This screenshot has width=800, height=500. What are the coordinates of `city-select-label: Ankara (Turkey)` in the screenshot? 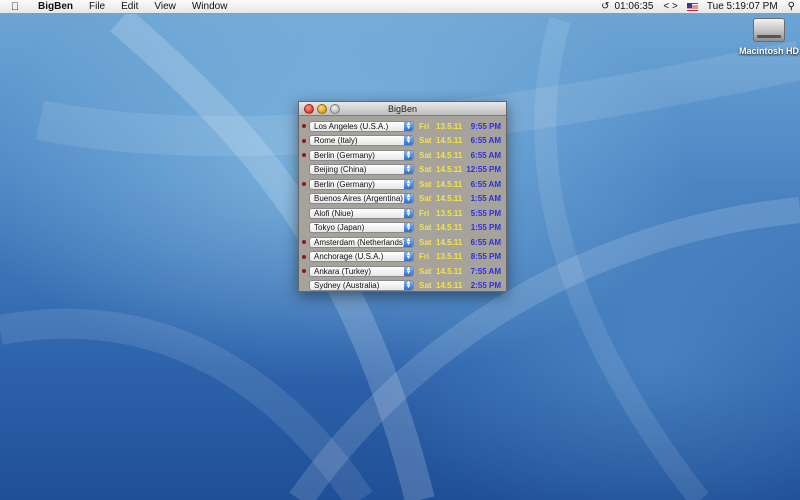 It's located at (343, 271).